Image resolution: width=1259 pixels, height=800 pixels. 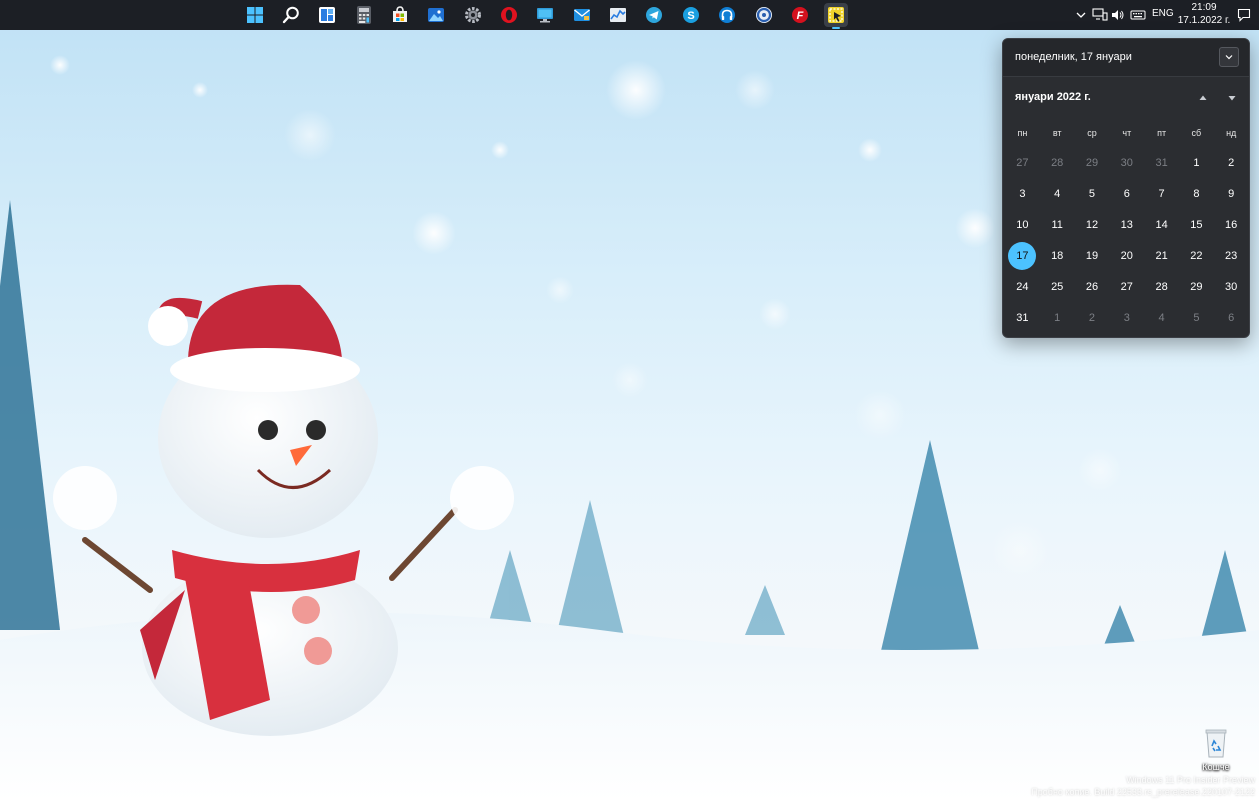 I want to click on weekday-label: пт, so click(x=1162, y=133).